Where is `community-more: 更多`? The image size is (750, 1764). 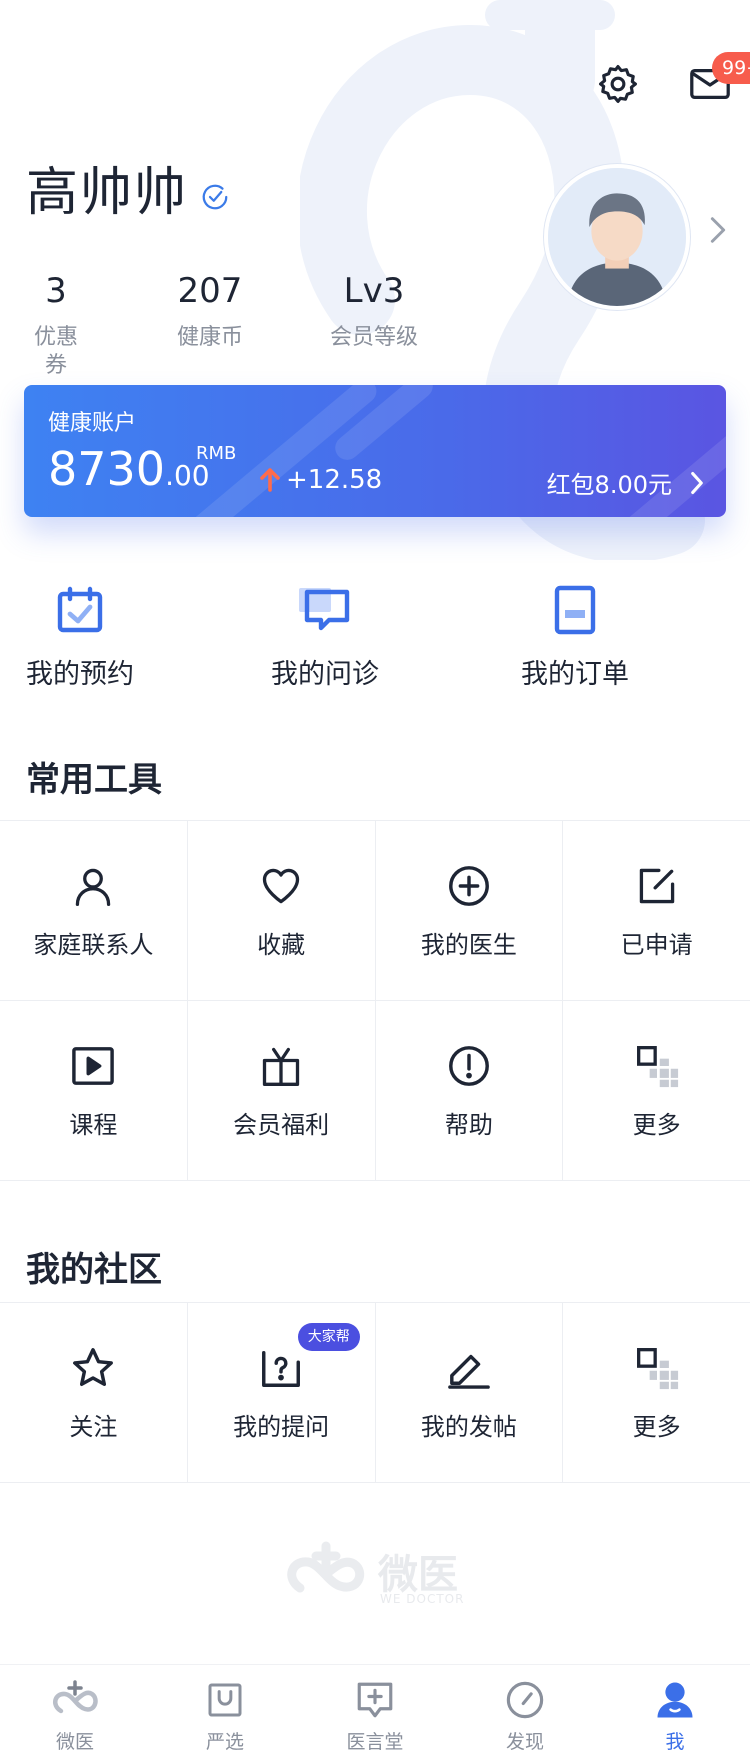 community-more: 更多 is located at coordinates (656, 1392).